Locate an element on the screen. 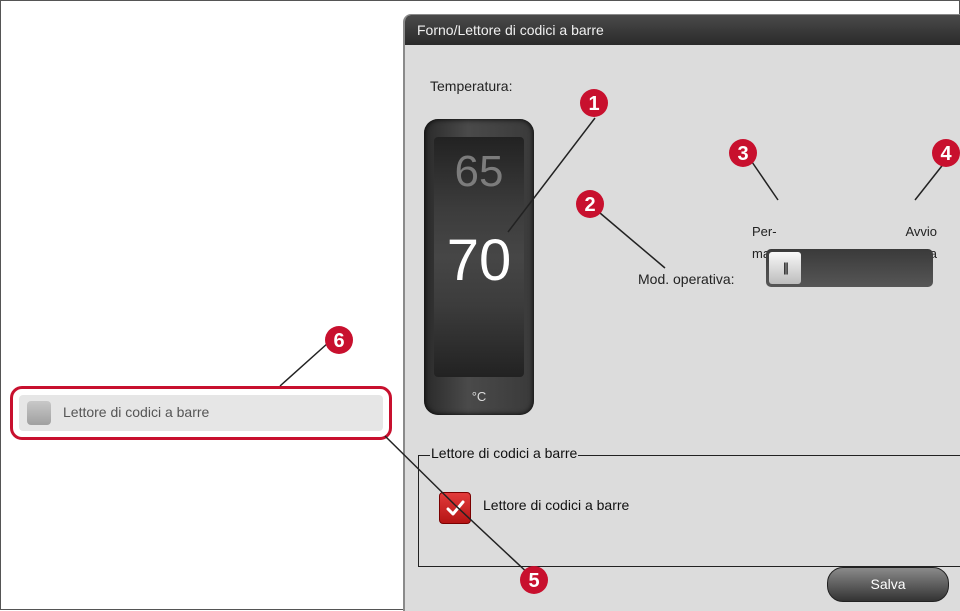  leader-5a is located at coordinates (493, 541).